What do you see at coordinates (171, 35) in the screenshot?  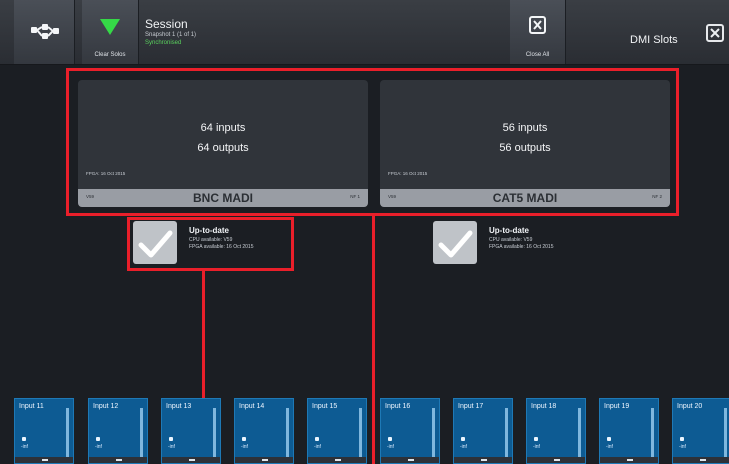 I see `session-subtitle: Snapshot 1 (1 of 1)` at bounding box center [171, 35].